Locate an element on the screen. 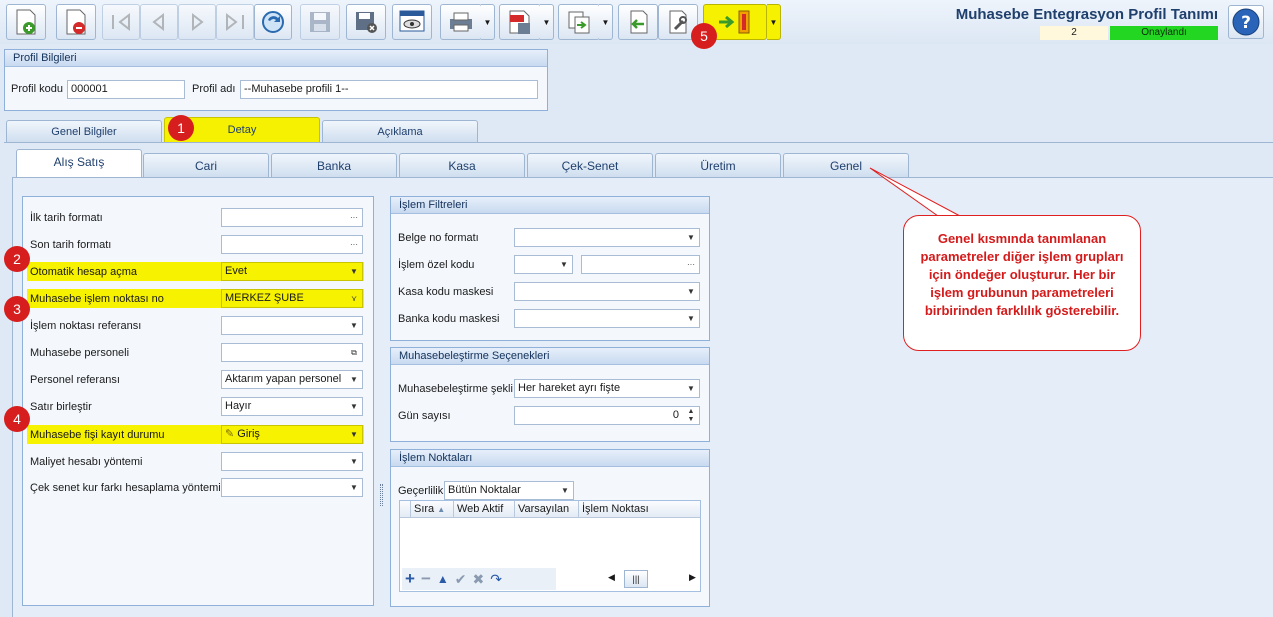 This screenshot has height=617, width=1273. copy-button is located at coordinates (579, 22).